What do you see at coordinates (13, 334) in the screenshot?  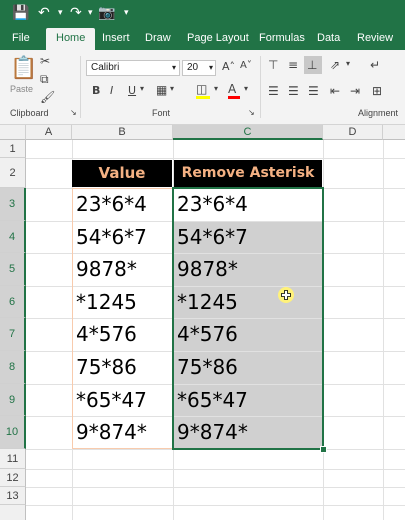 I see `row-header-7: 7` at bounding box center [13, 334].